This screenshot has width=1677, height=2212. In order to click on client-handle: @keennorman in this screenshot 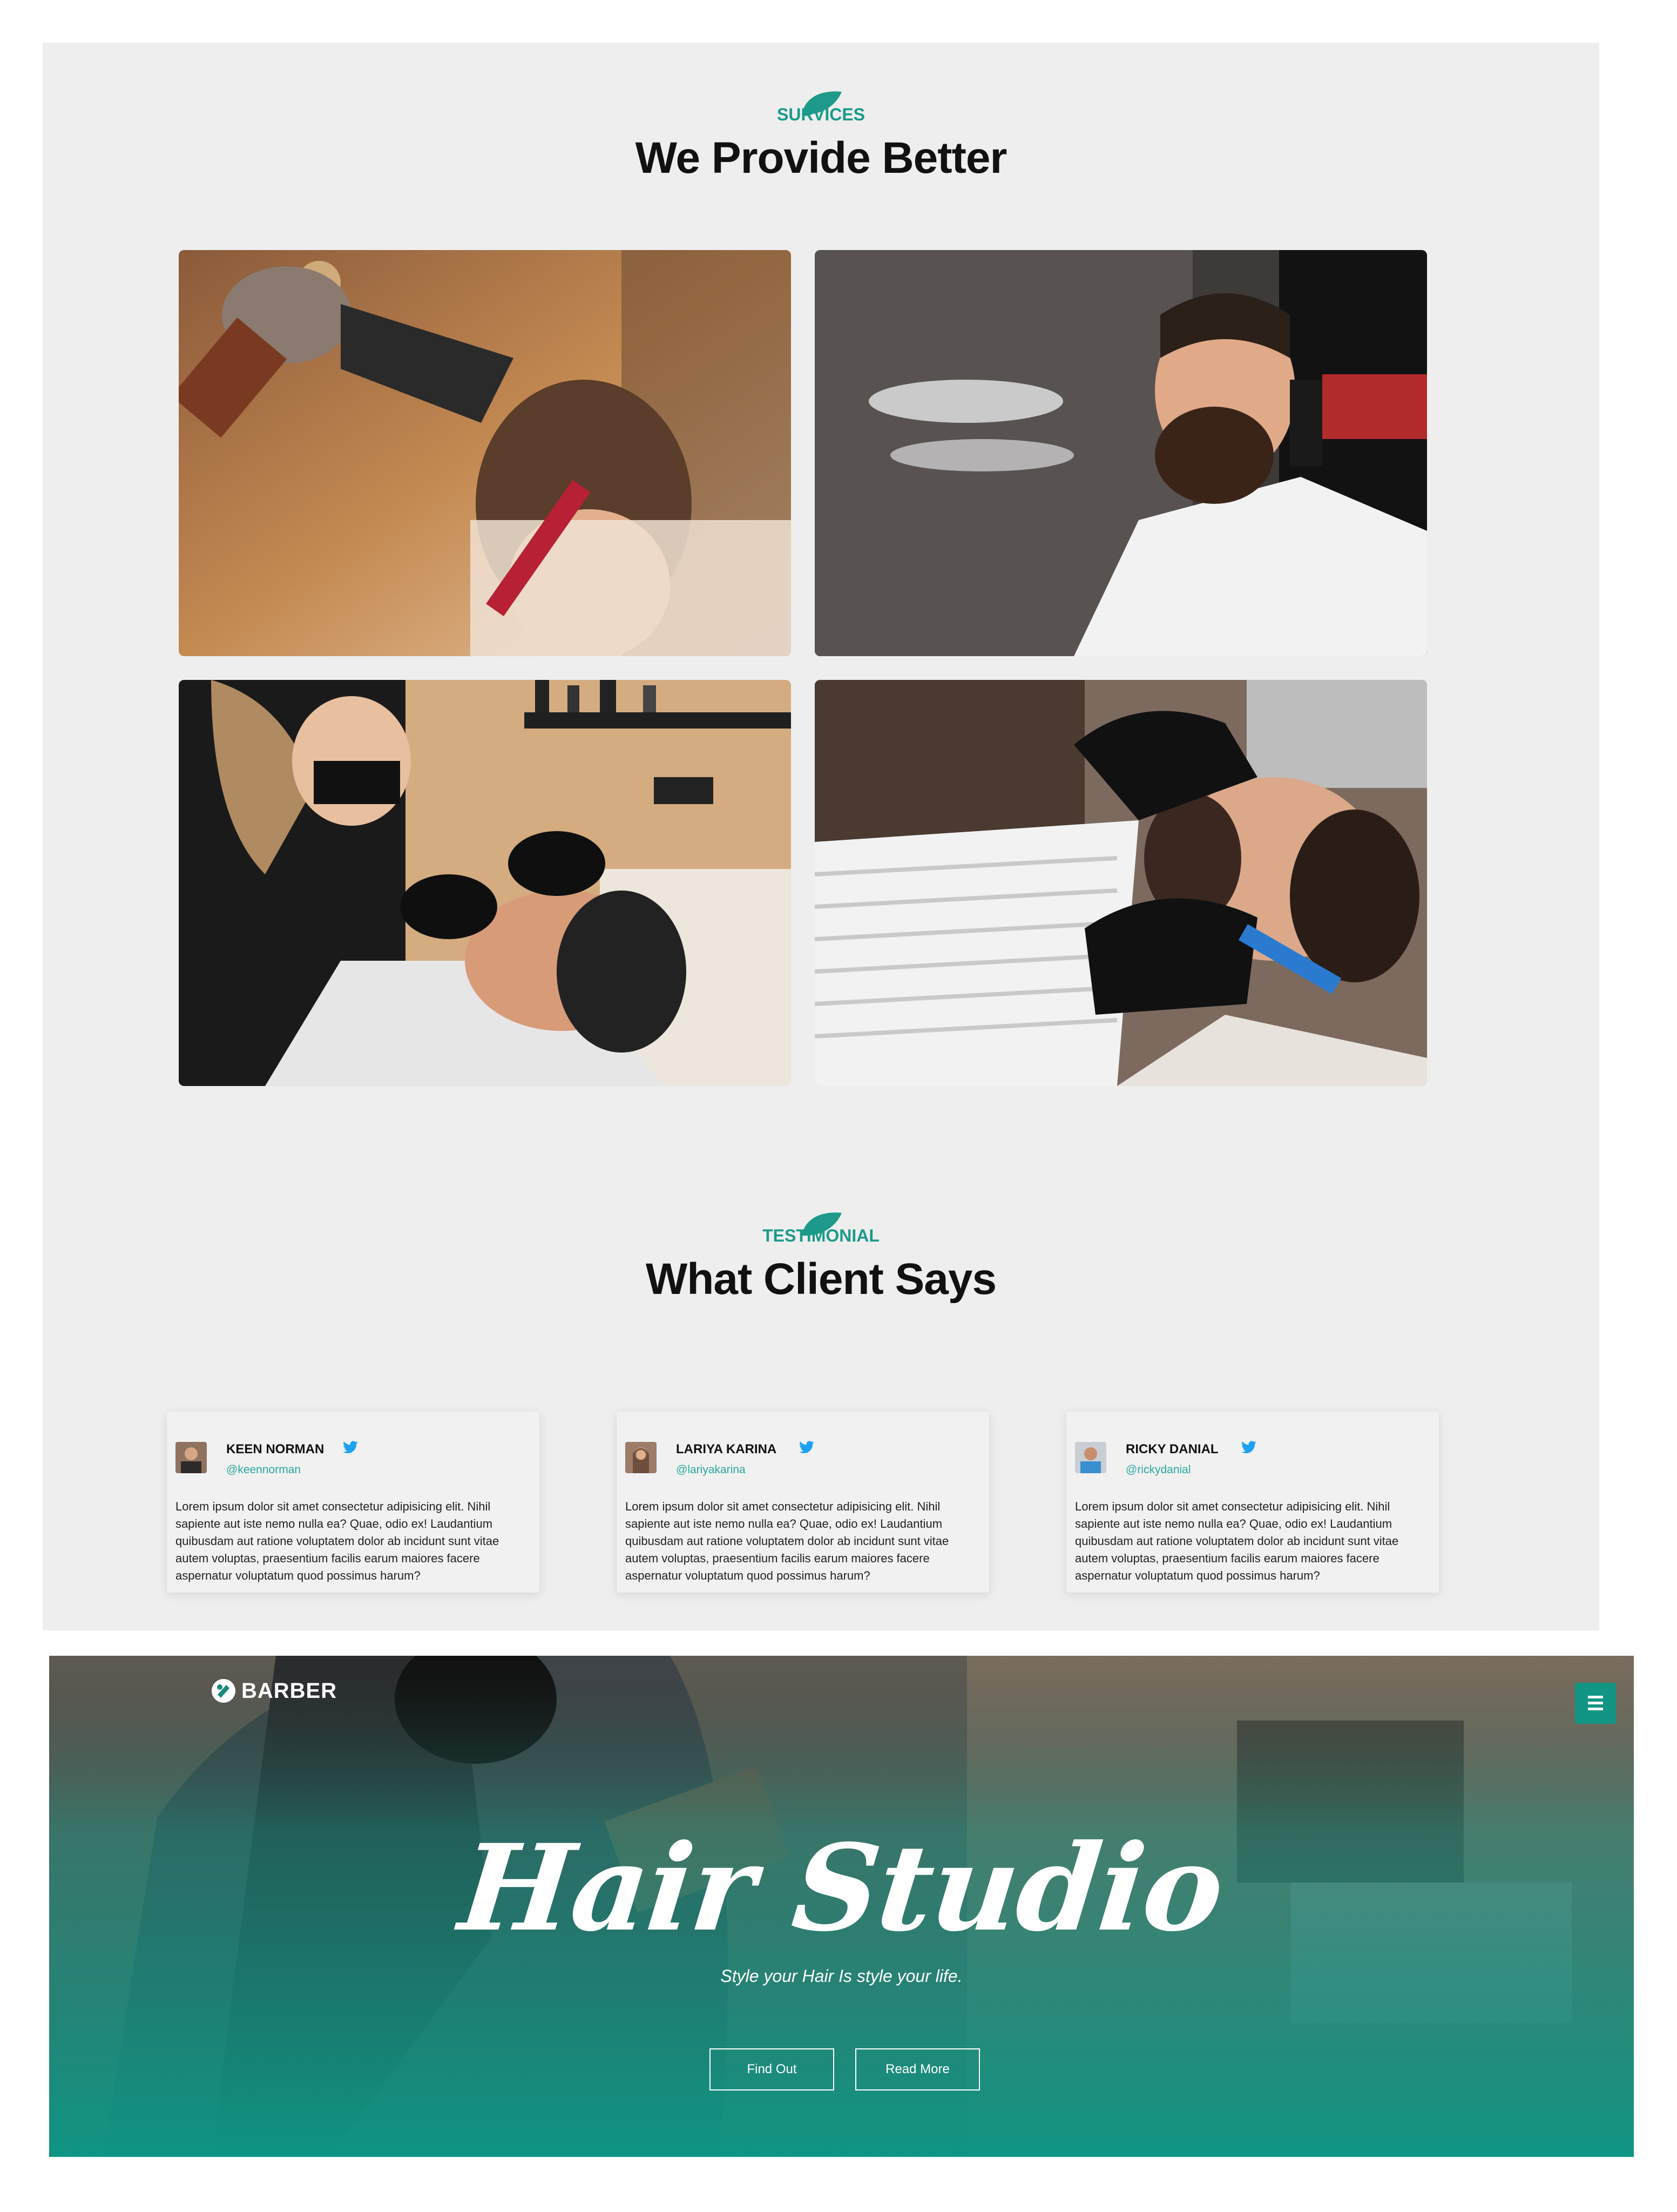, I will do `click(263, 1470)`.